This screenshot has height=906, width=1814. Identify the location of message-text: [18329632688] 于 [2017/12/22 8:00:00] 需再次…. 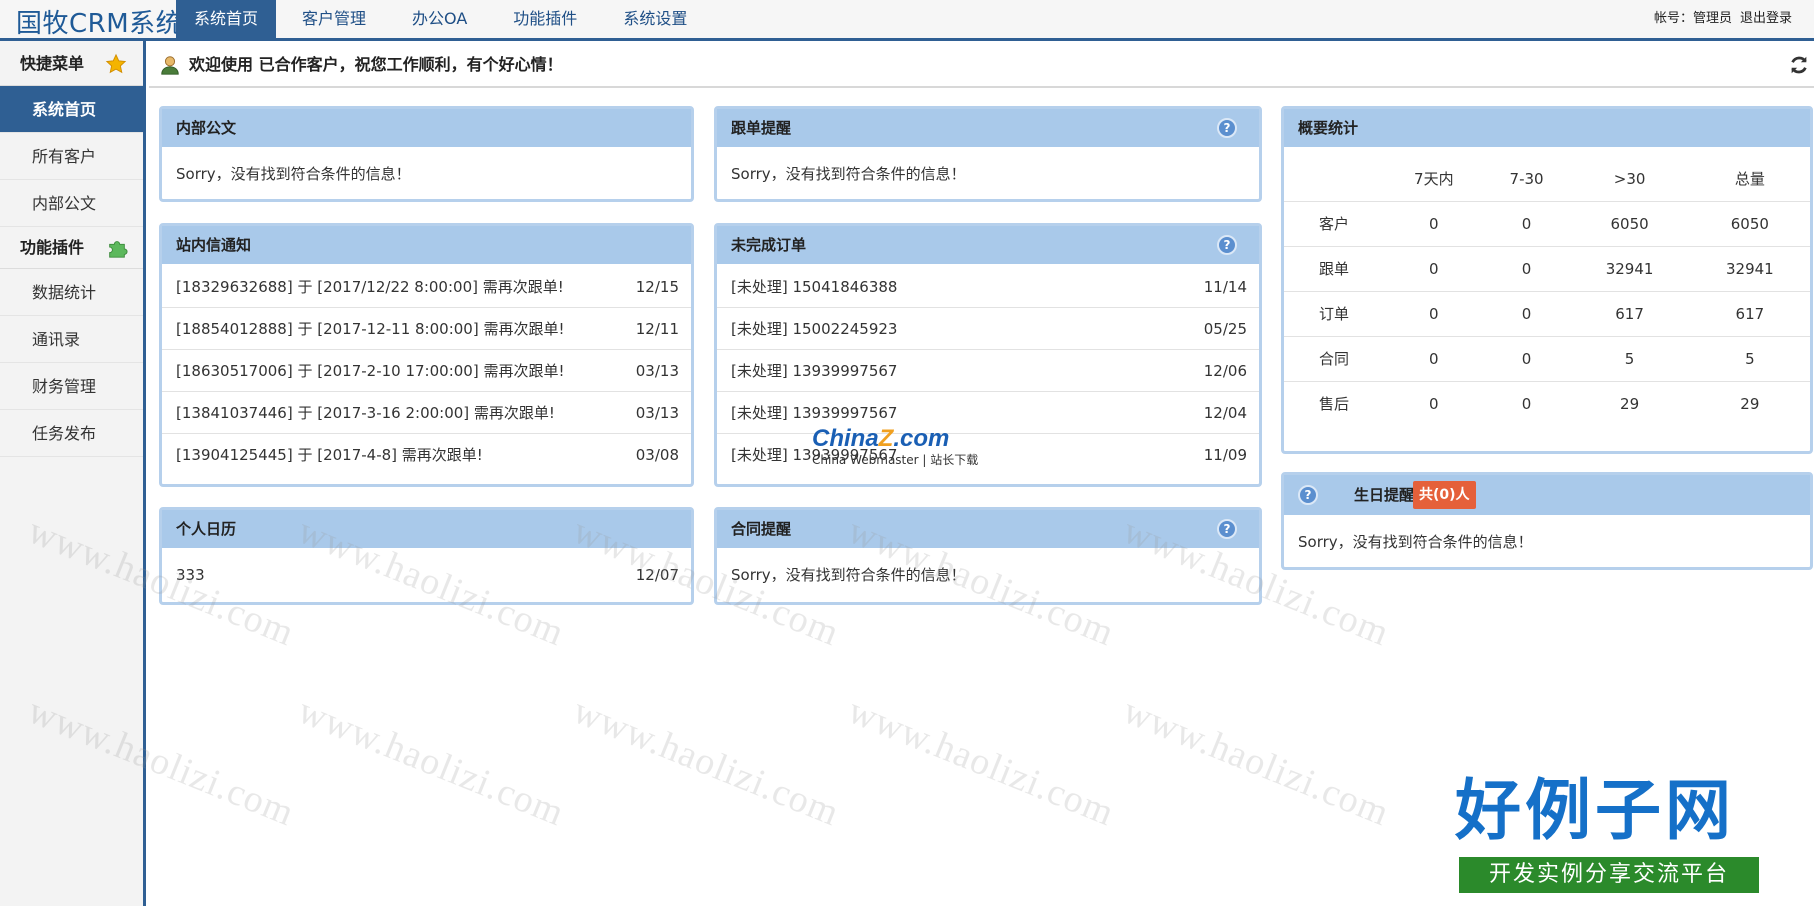
(370, 287).